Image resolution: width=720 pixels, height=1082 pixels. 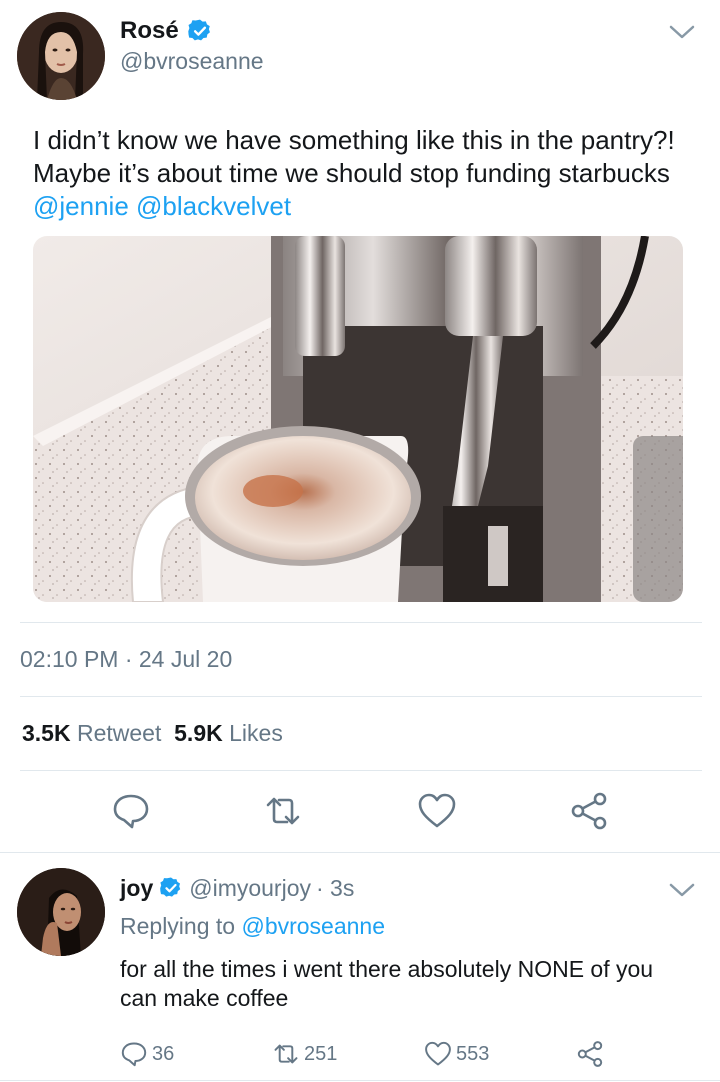 What do you see at coordinates (313, 926) in the screenshot?
I see `replying-to-mention: @bvroseanne` at bounding box center [313, 926].